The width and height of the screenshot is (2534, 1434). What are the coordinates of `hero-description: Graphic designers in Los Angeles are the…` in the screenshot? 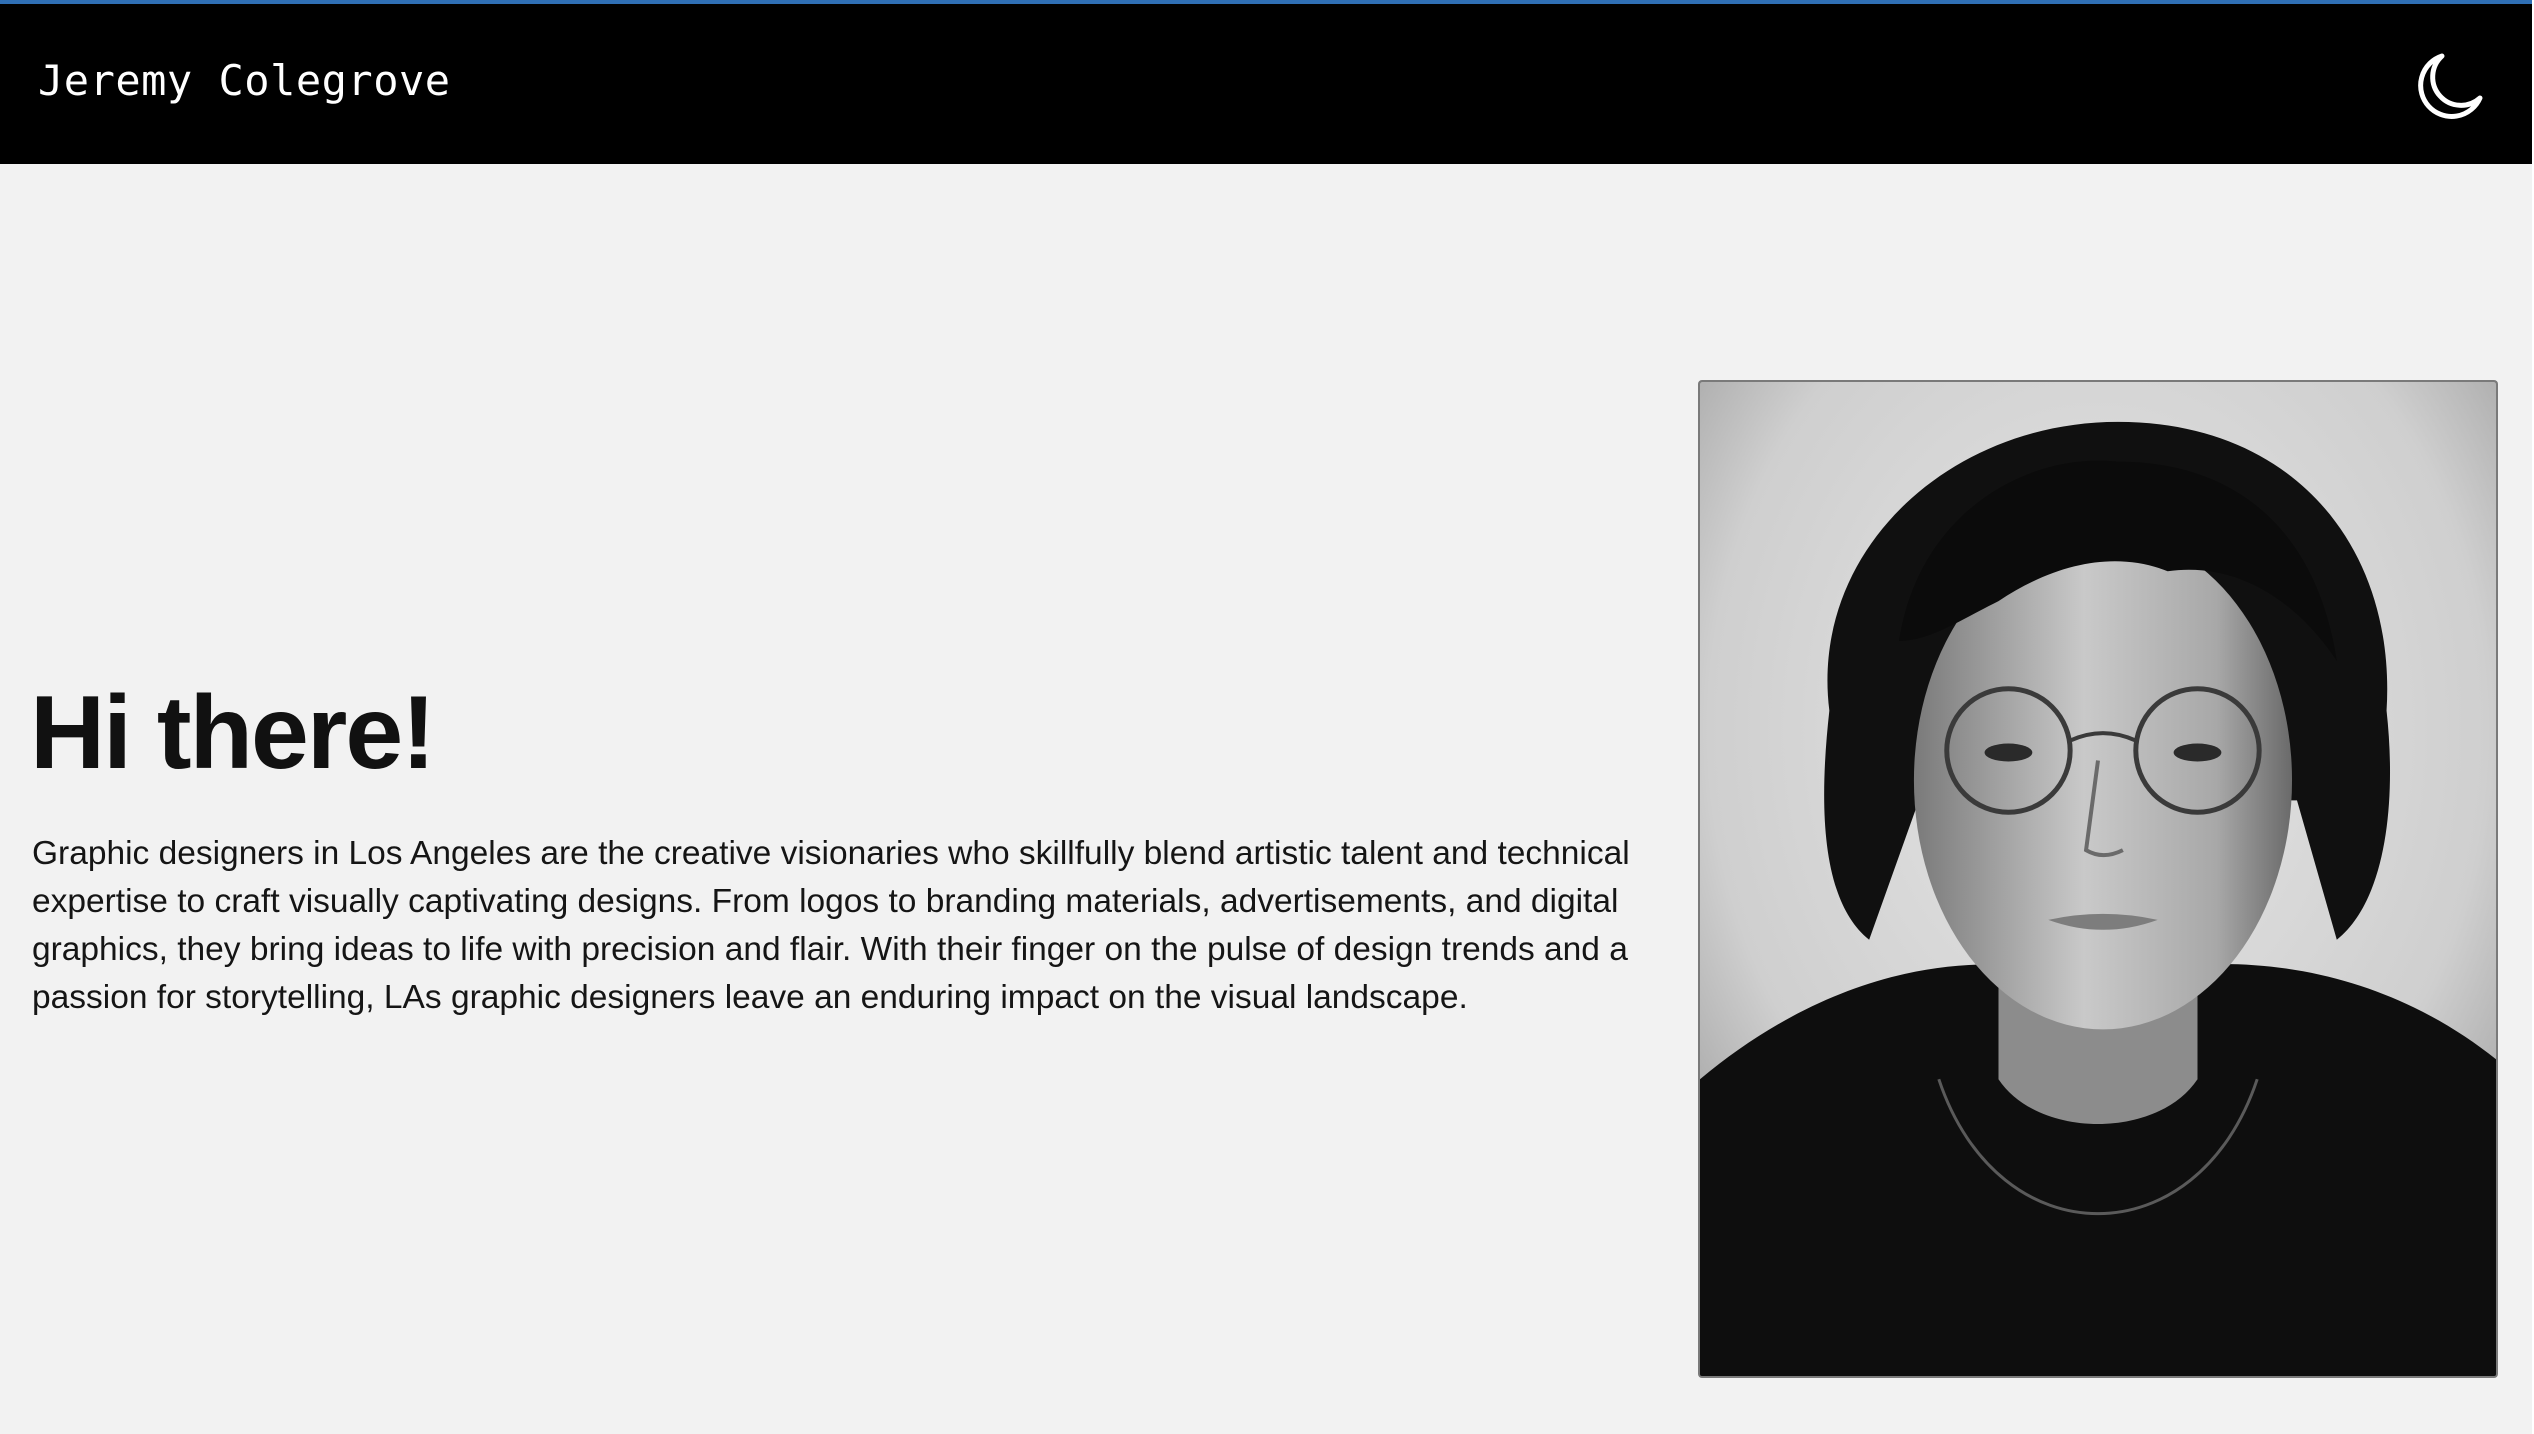 It's located at (831, 925).